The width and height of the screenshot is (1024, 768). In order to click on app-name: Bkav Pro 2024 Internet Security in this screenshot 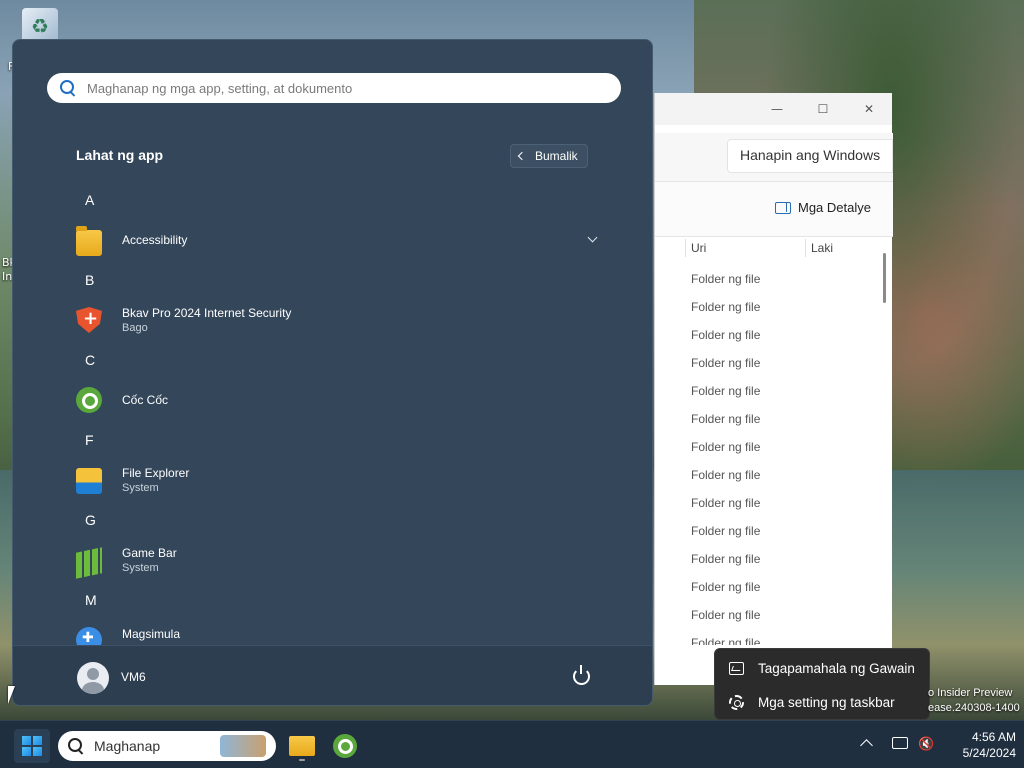, I will do `click(207, 313)`.